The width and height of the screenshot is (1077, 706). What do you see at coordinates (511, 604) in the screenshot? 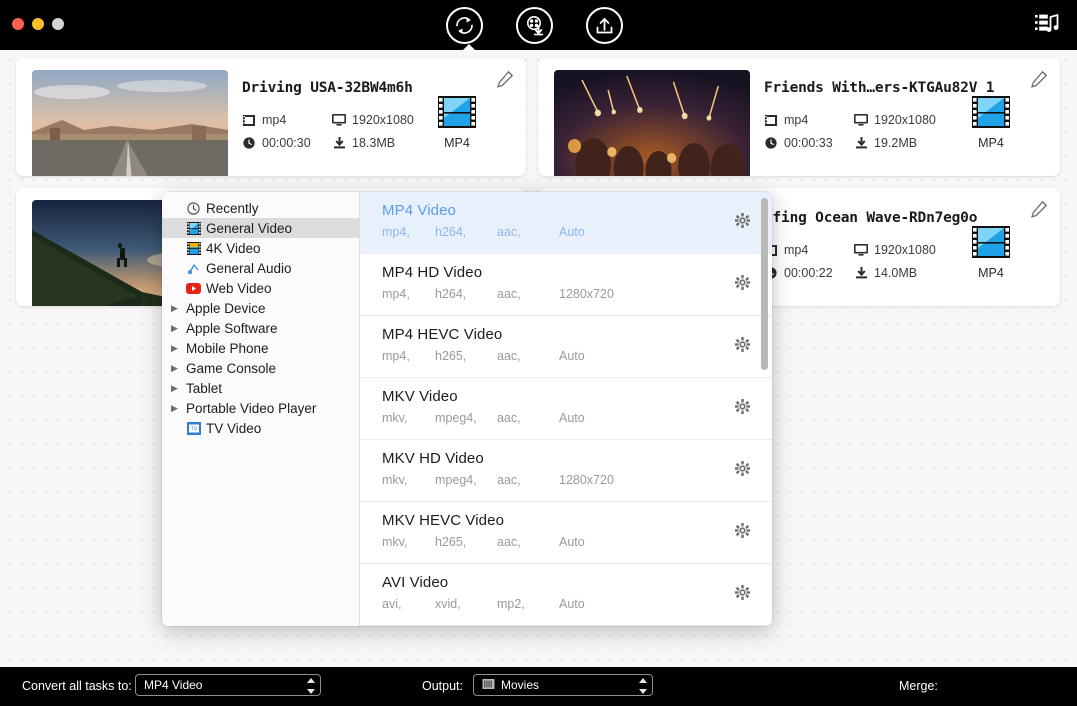
I see `format-audio-codec: mp2,` at bounding box center [511, 604].